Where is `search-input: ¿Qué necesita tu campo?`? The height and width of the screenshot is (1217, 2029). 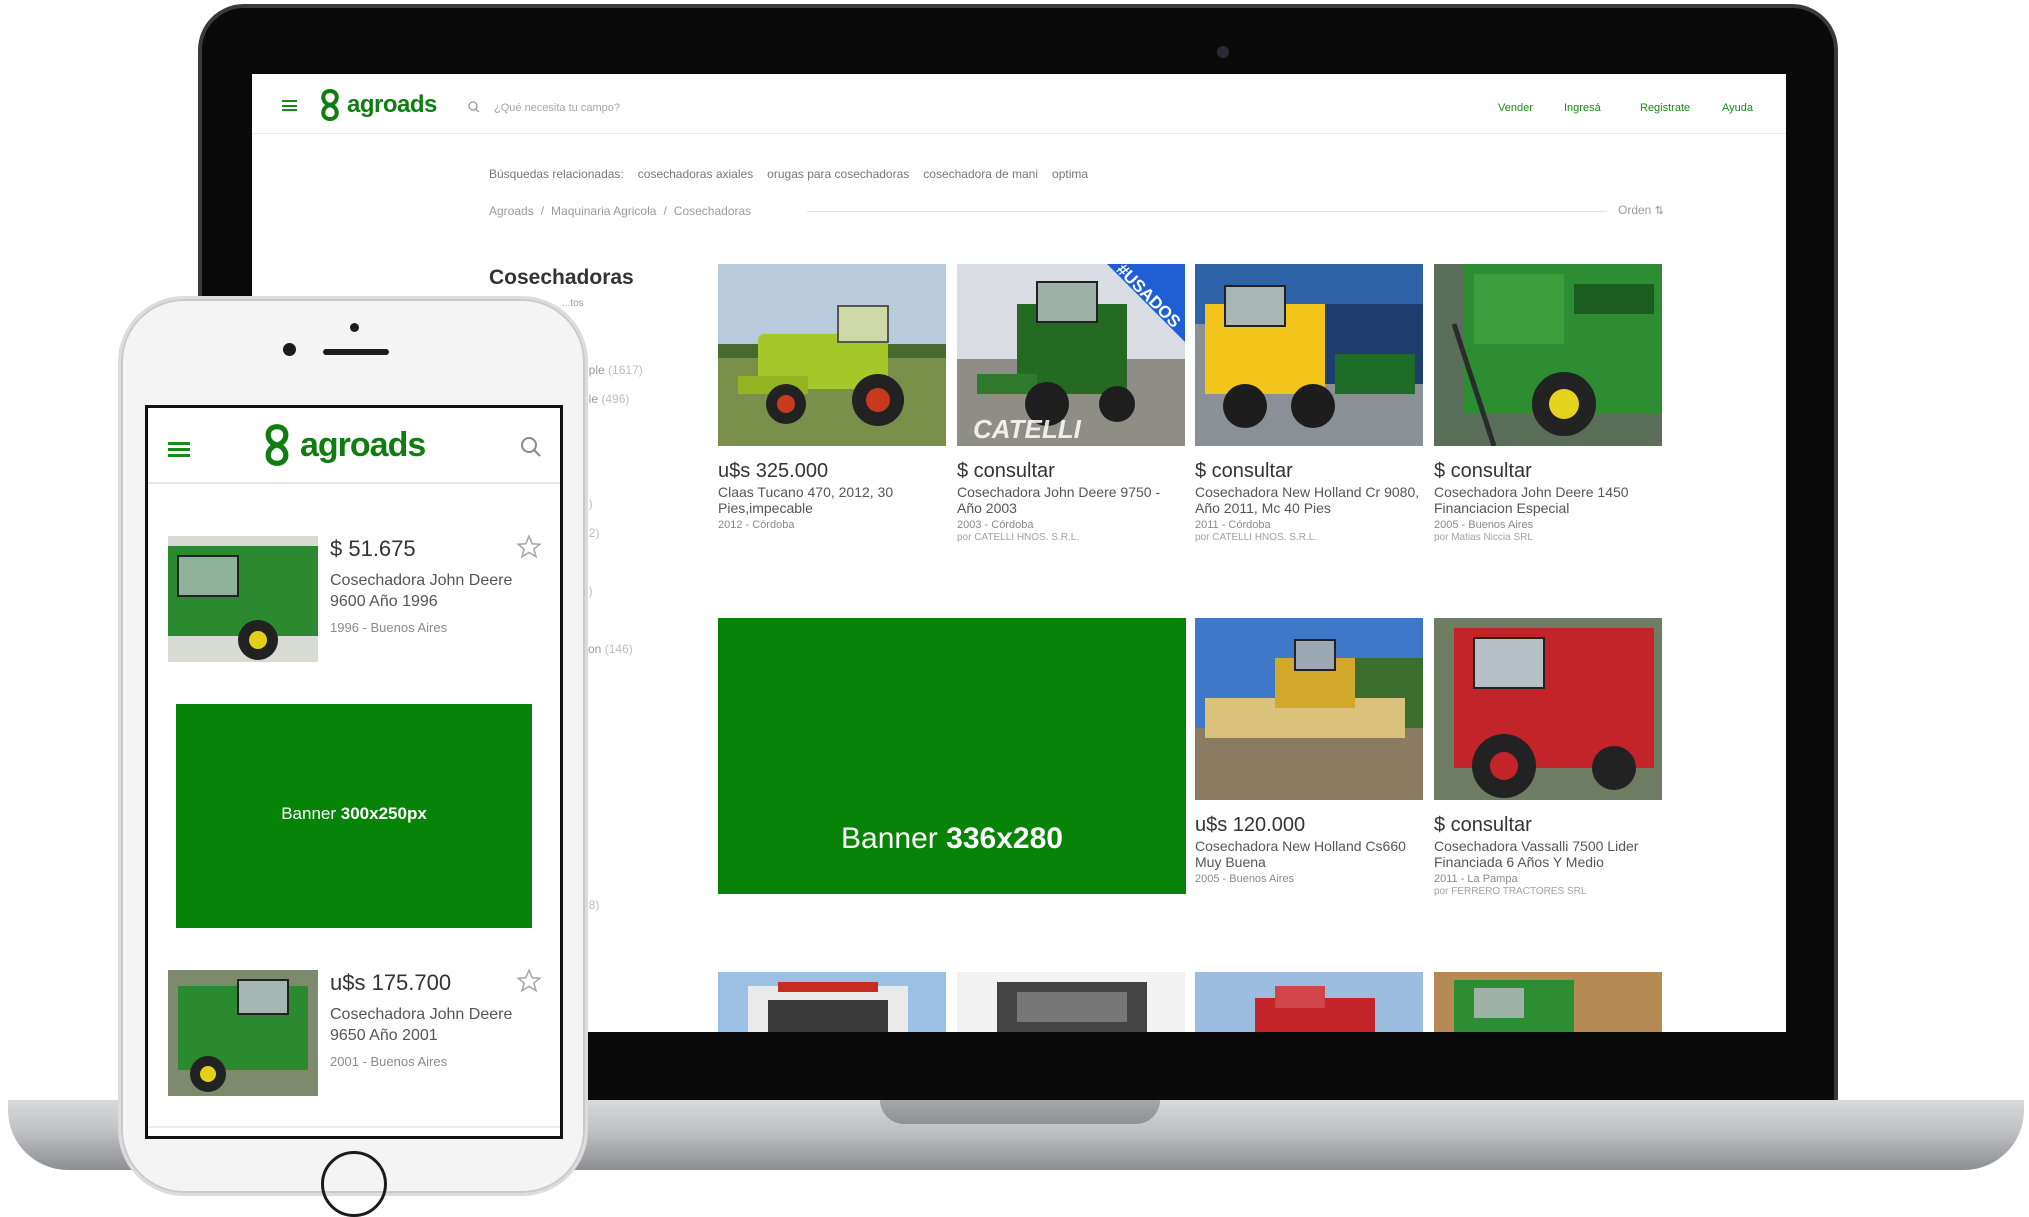 search-input: ¿Qué necesita tu campo? is located at coordinates (557, 108).